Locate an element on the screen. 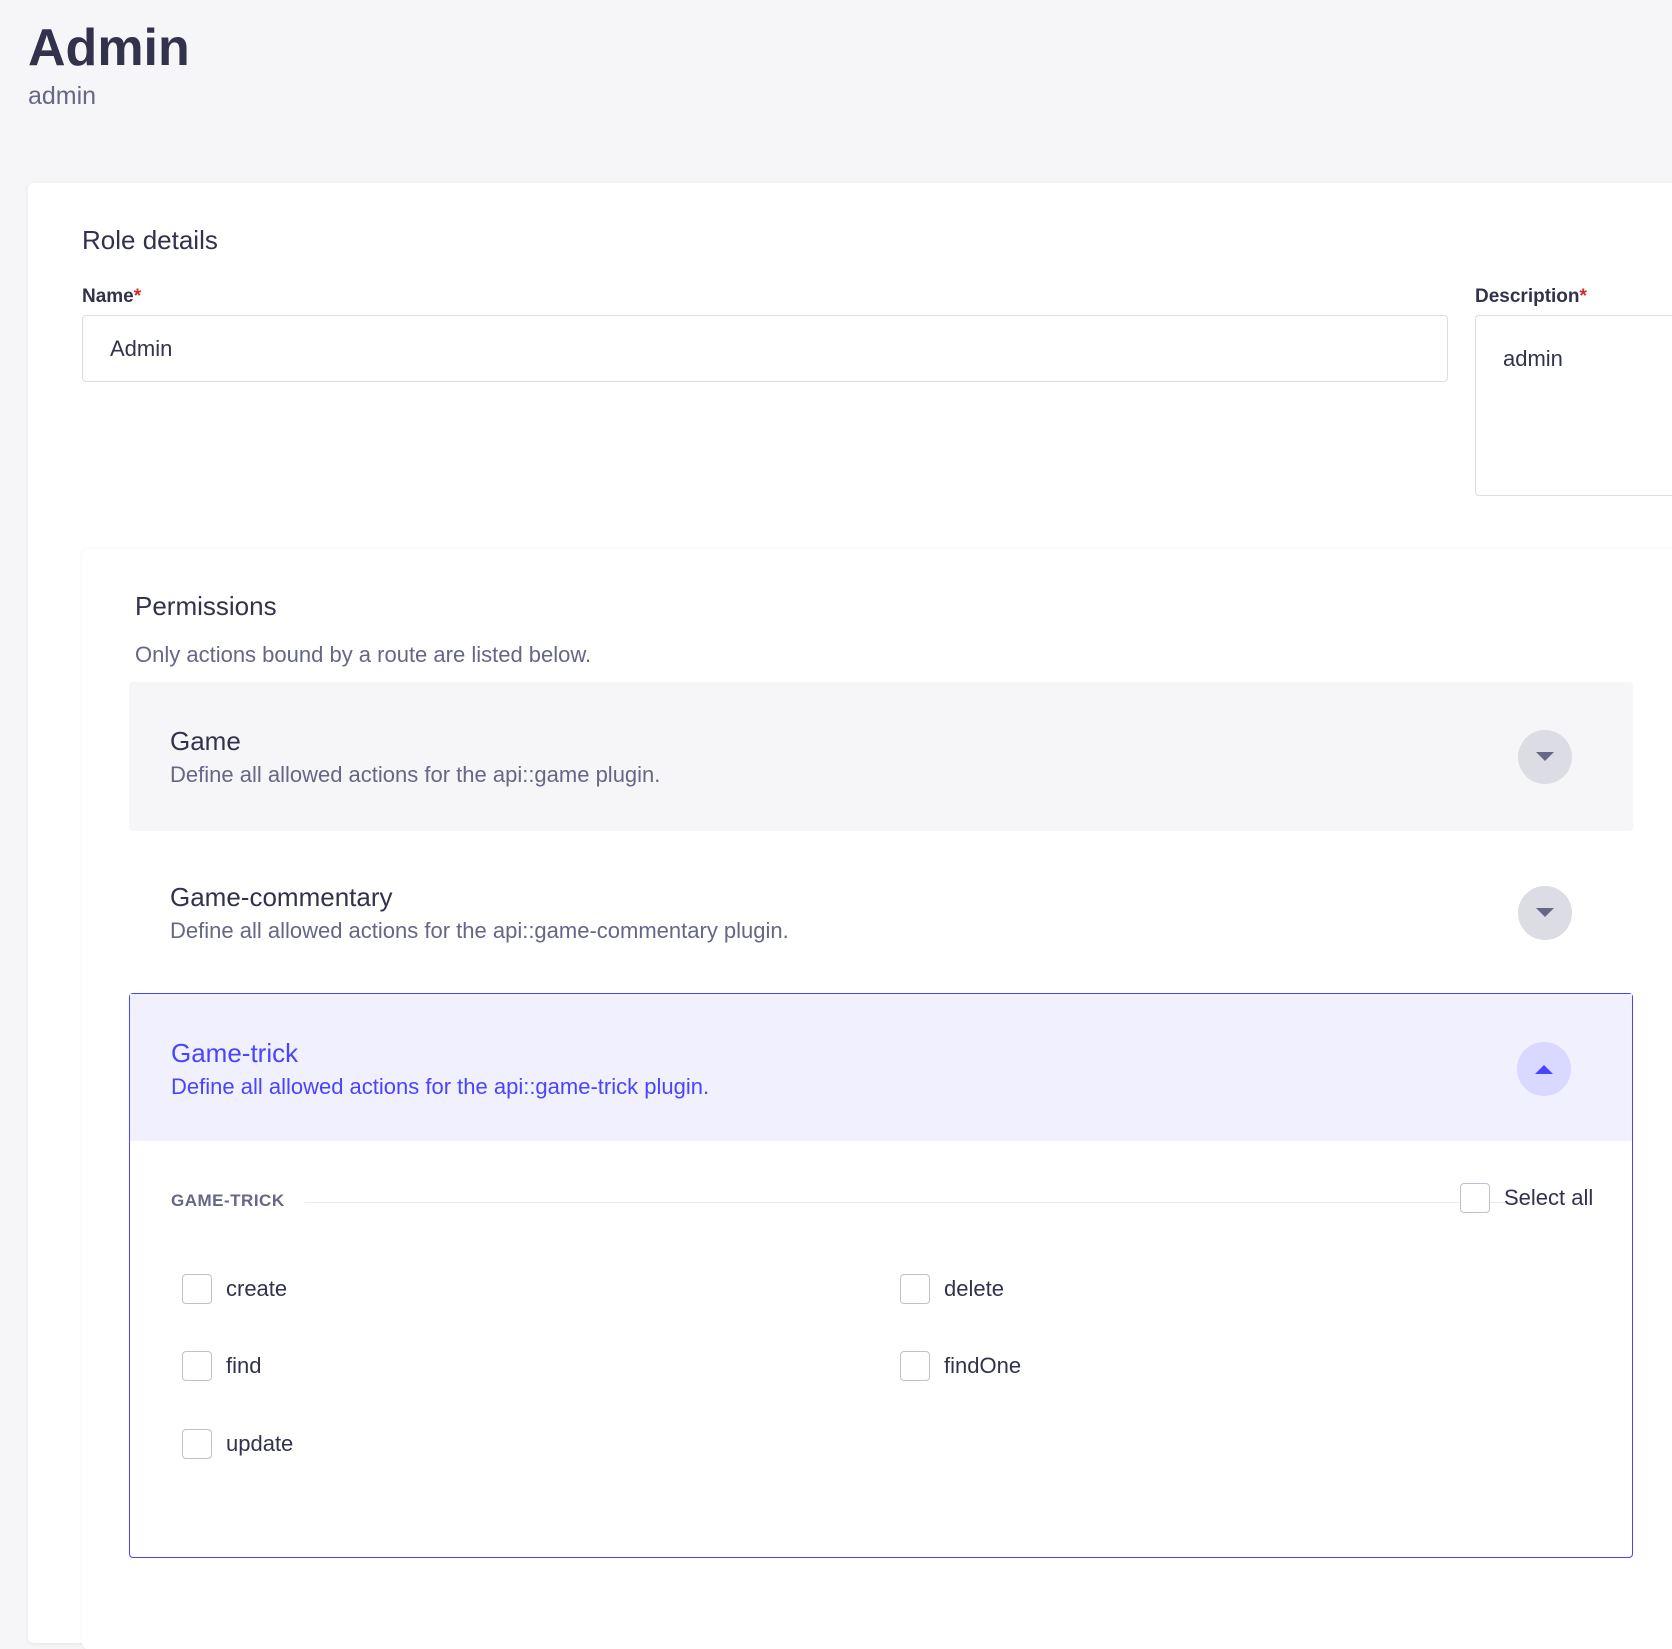 This screenshot has width=1672, height=1649. action-label: delete is located at coordinates (974, 1288).